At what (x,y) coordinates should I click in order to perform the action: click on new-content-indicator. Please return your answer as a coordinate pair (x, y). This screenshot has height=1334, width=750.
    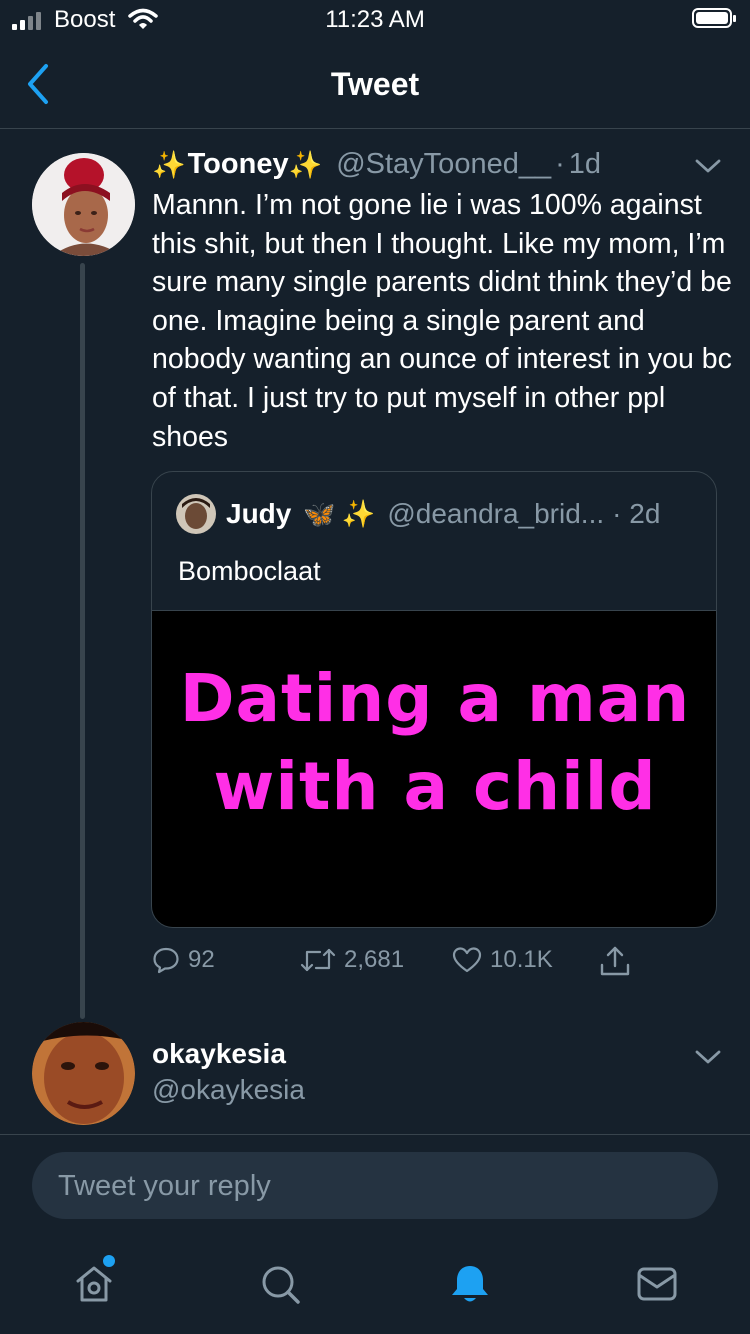
    Looking at the image, I should click on (109, 1261).